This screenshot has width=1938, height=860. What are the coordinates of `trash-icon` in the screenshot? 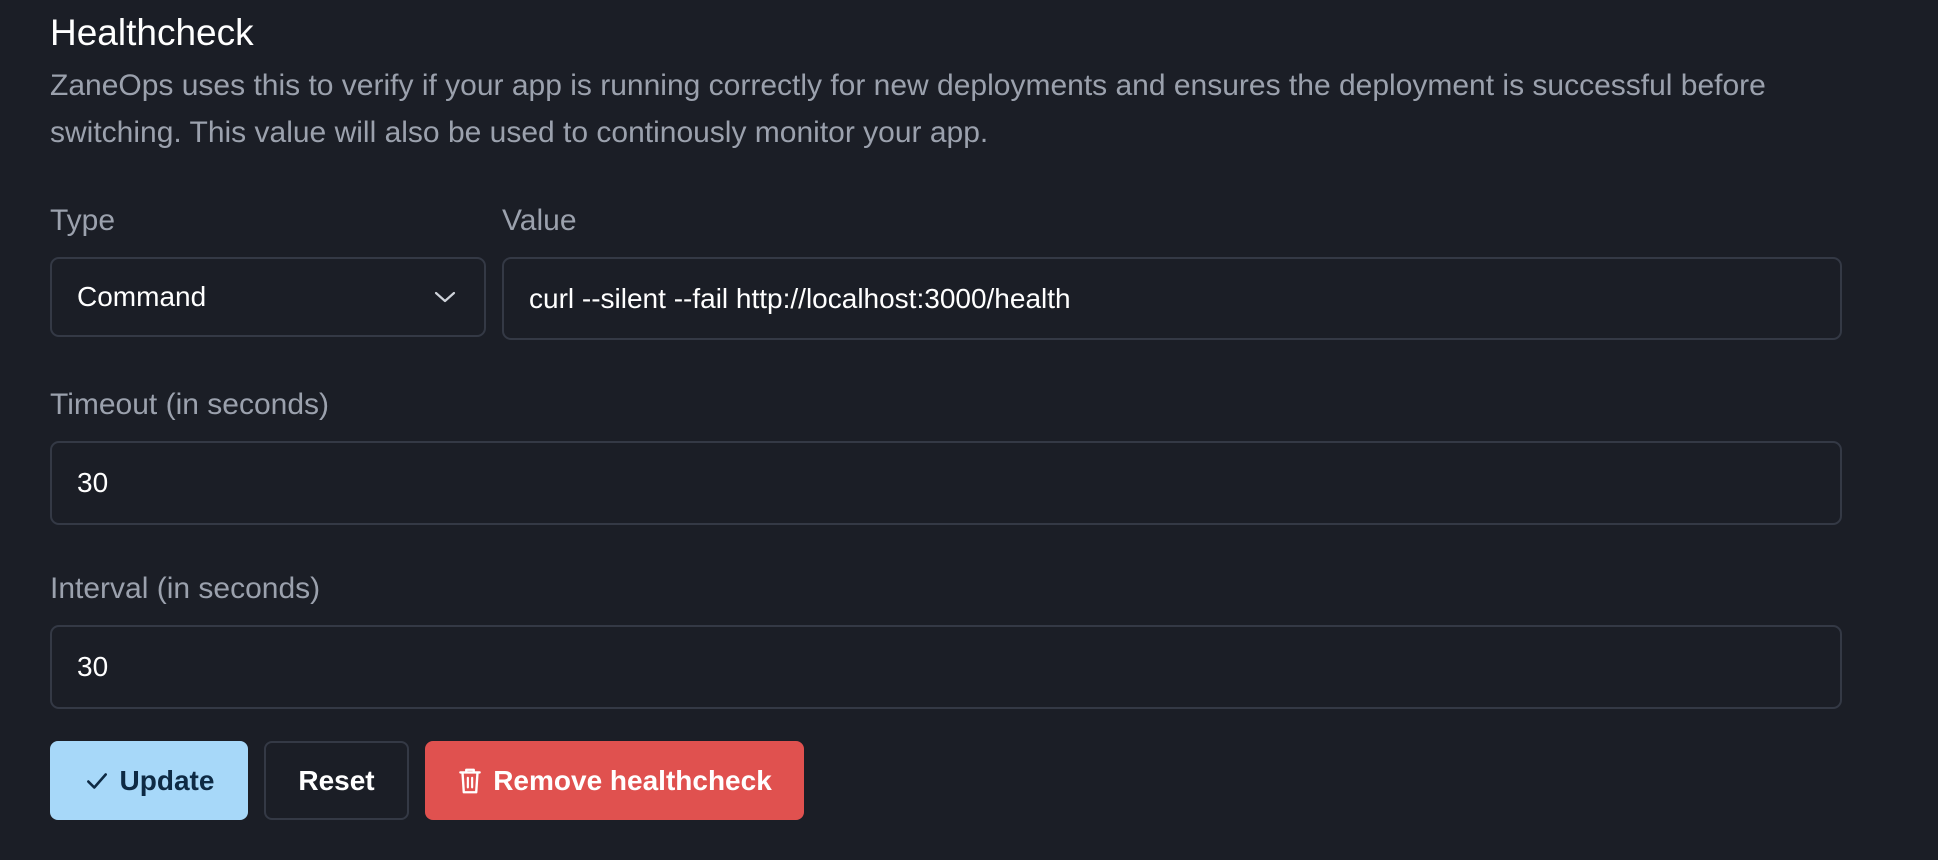 It's located at (470, 781).